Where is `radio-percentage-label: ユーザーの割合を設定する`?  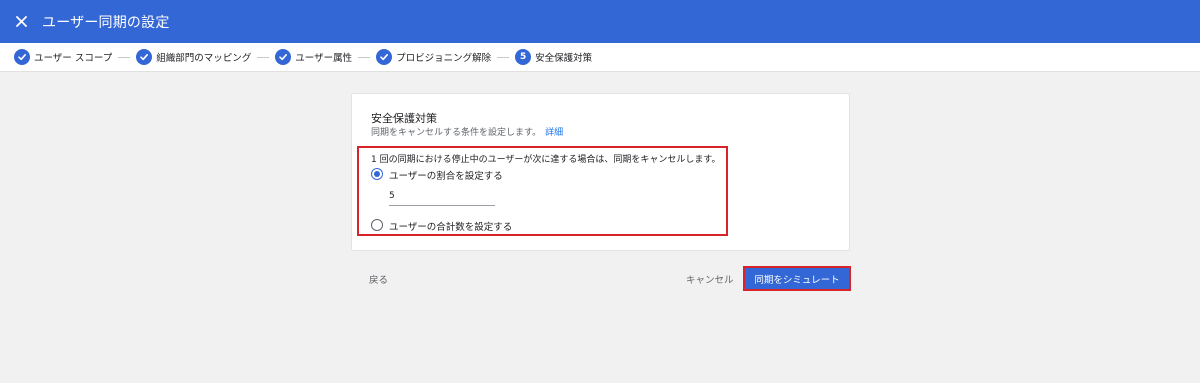
radio-percentage-label: ユーザーの割合を設定する is located at coordinates (446, 175).